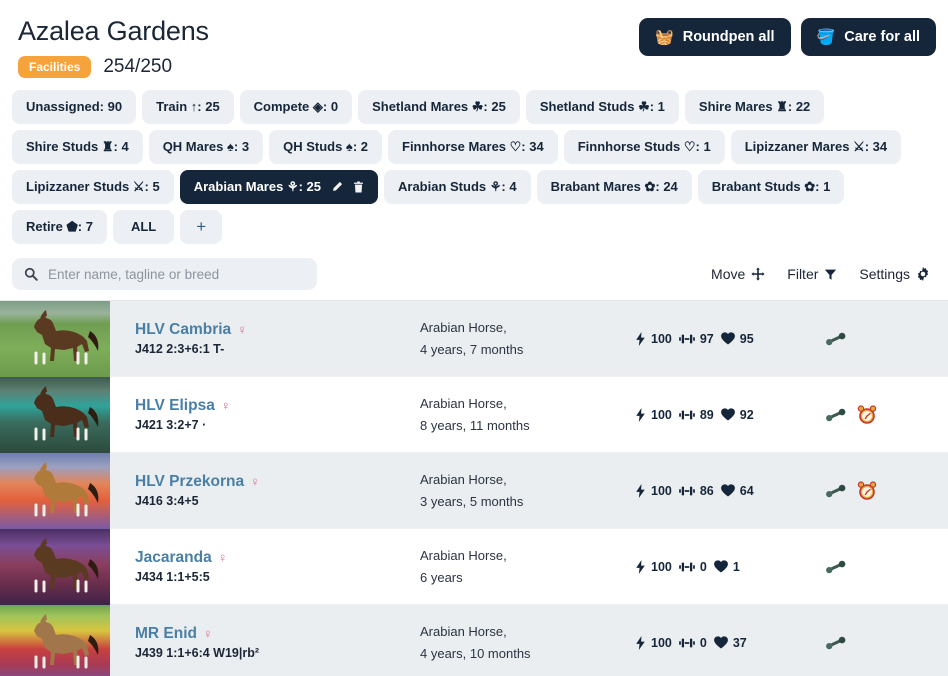 This screenshot has height=676, width=948. I want to click on horse-name-link: HLV Cambria ♀, so click(277, 329).